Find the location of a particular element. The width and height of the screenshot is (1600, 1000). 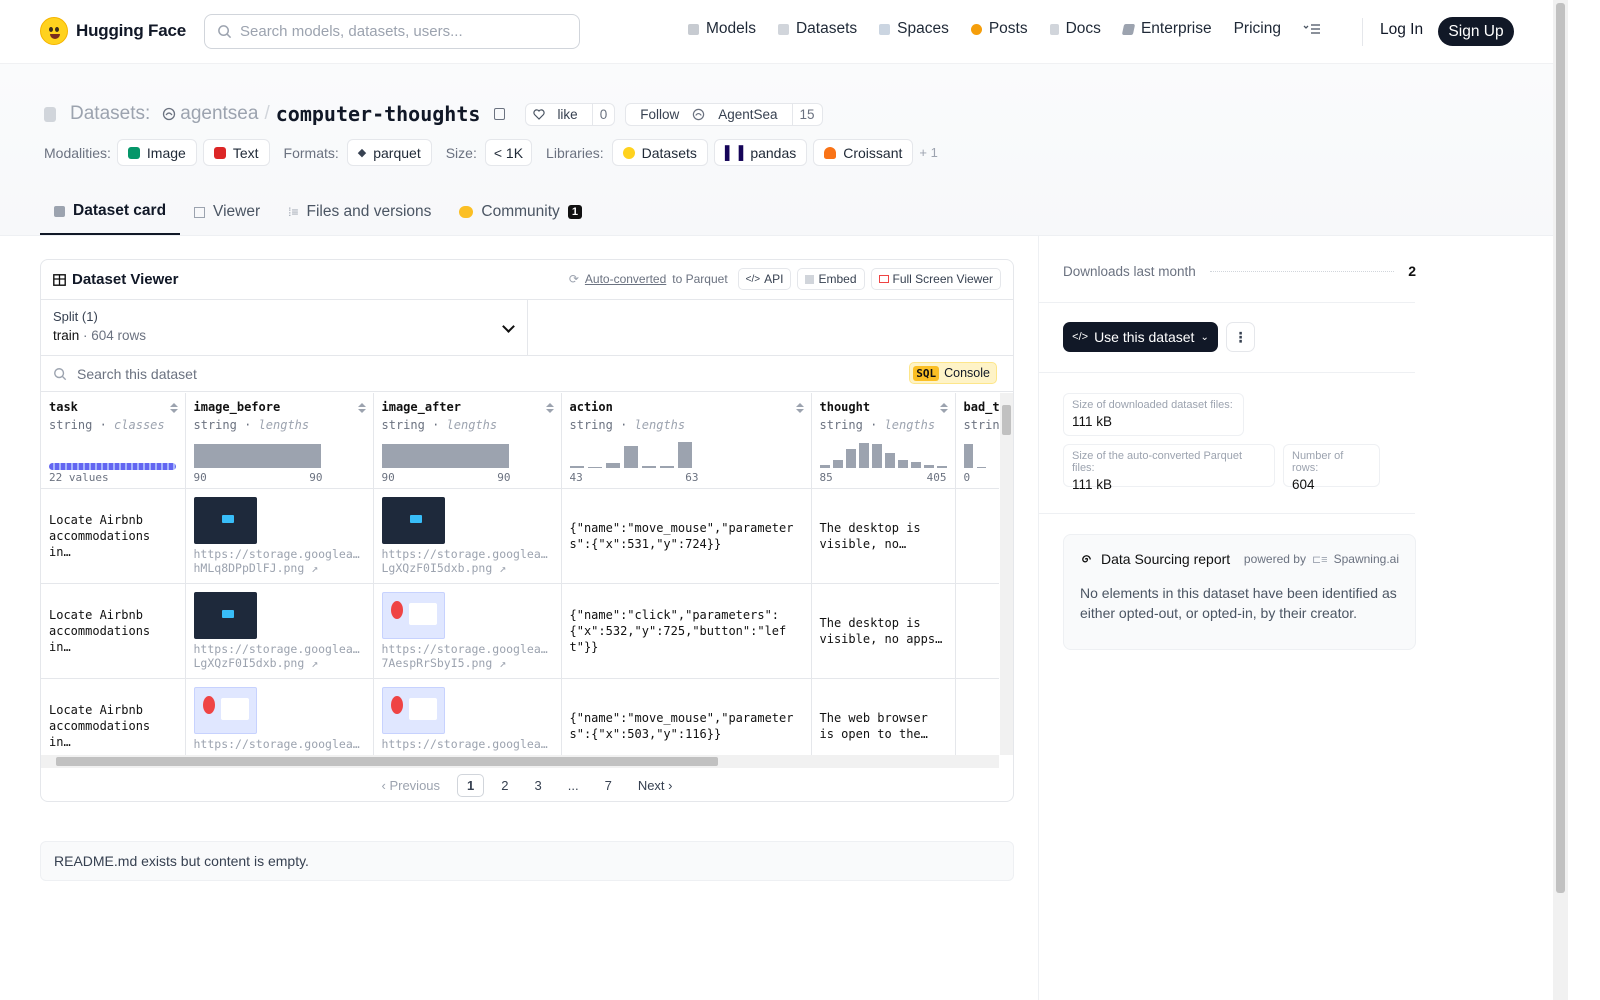

dataset-search-input is located at coordinates (427, 373).